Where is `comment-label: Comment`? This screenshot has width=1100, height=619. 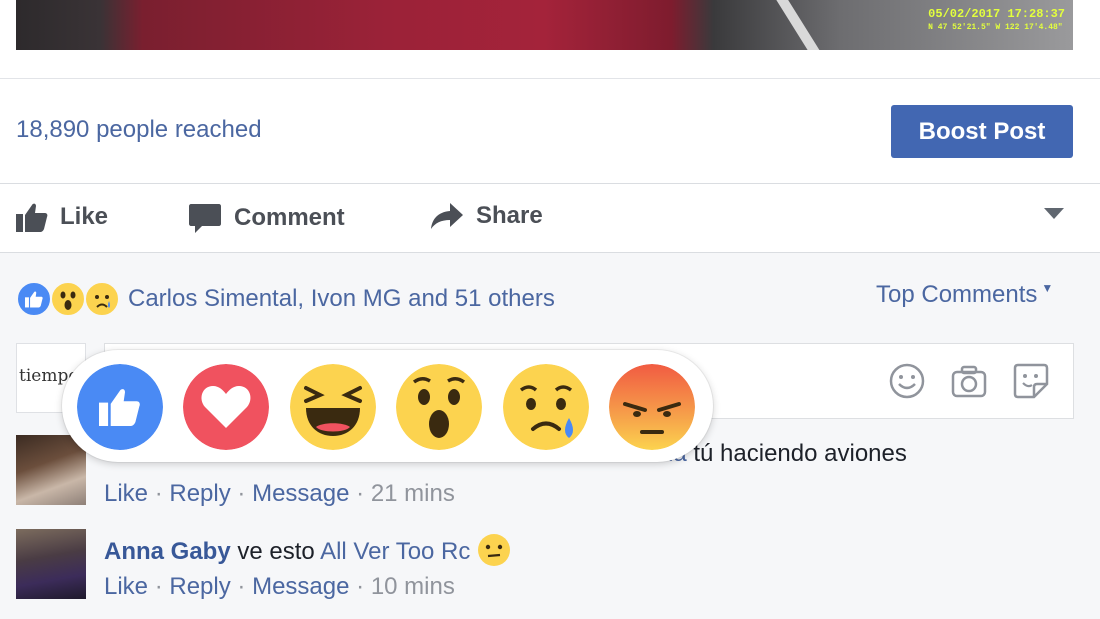
comment-label: Comment is located at coordinates (289, 217).